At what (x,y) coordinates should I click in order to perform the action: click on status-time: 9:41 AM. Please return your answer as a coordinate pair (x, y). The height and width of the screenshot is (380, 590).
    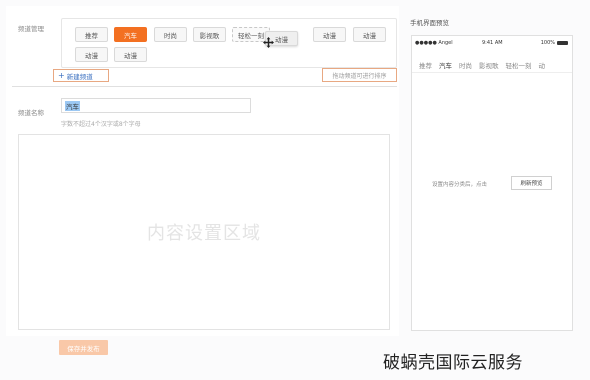
    Looking at the image, I should click on (492, 43).